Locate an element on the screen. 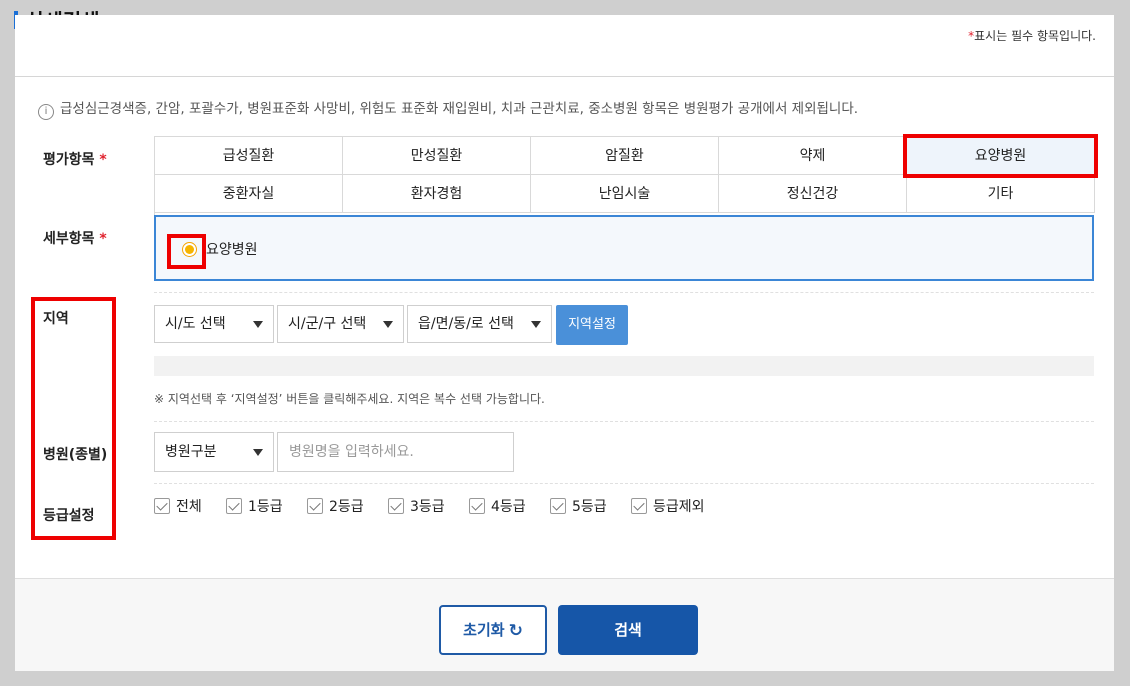  required-note: *표시는 필수 항목입니다. is located at coordinates (1032, 35).